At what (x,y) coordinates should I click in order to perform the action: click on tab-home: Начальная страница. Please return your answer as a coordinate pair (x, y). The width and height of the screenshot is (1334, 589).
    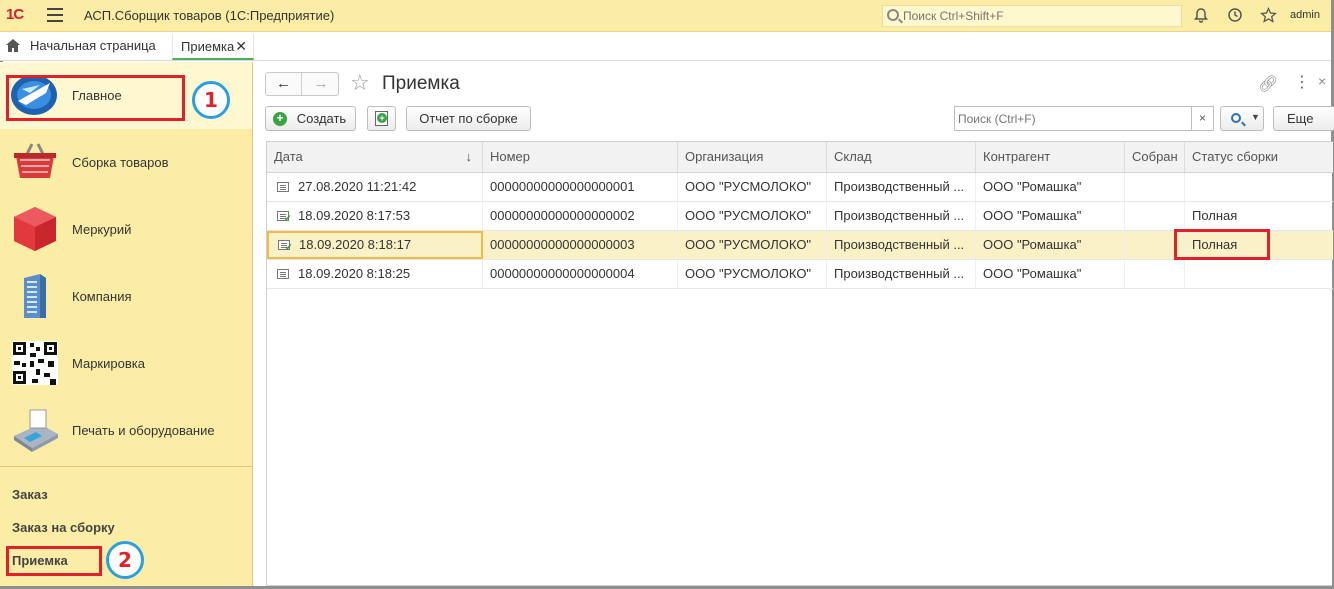
    Looking at the image, I should click on (81, 47).